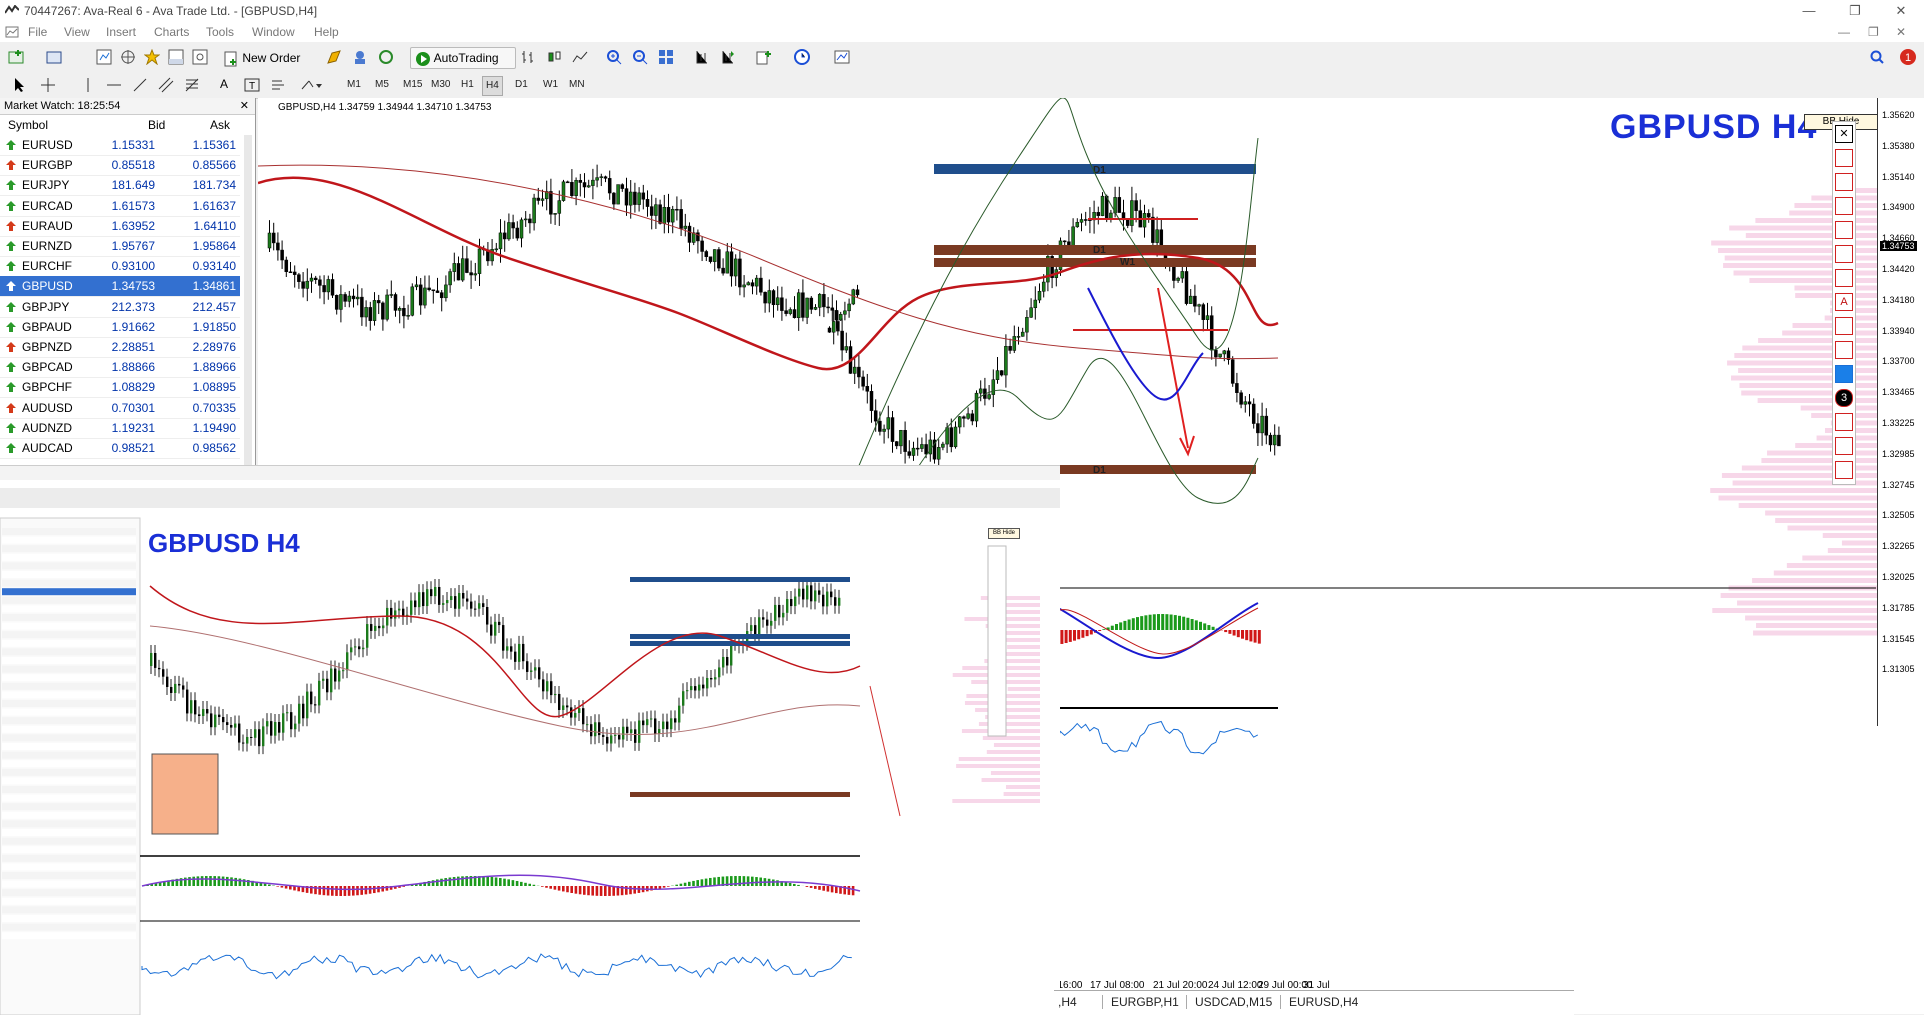 The height and width of the screenshot is (1015, 1924). I want to click on market-icon, so click(386, 57).